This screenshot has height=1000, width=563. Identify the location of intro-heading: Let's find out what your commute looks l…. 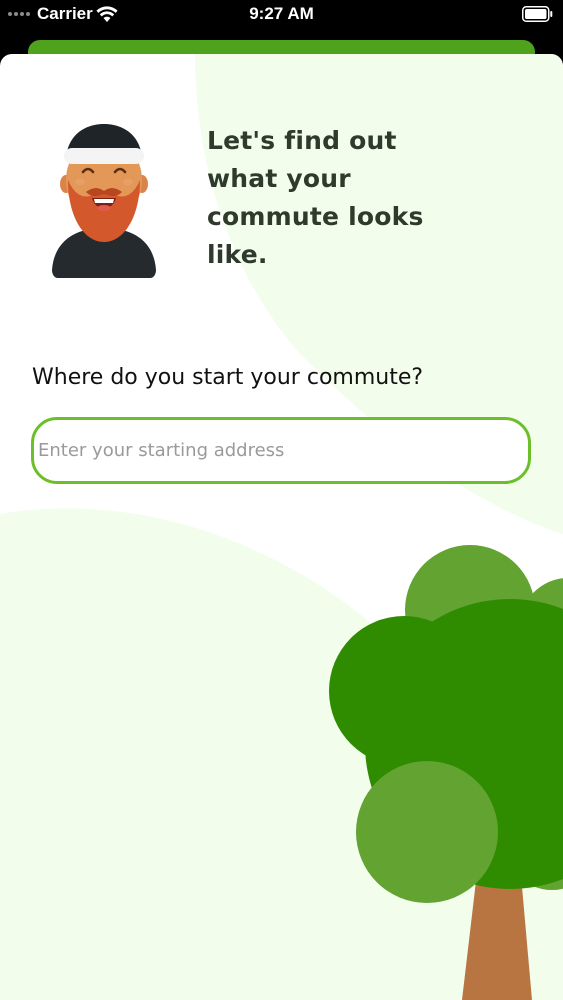
(315, 197).